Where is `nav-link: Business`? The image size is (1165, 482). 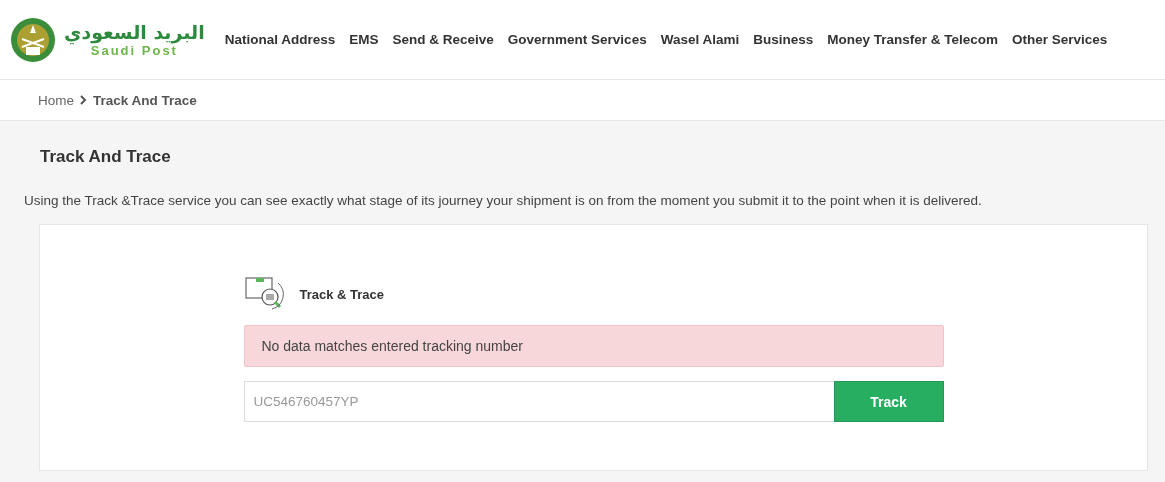 nav-link: Business is located at coordinates (783, 39).